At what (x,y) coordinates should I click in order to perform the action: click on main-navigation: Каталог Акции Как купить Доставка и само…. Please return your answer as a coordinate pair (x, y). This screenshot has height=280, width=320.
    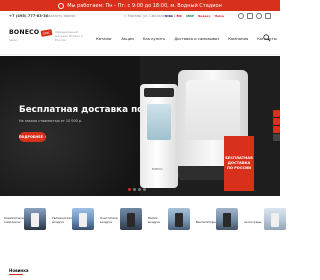
    Looking at the image, I should click on (186, 38).